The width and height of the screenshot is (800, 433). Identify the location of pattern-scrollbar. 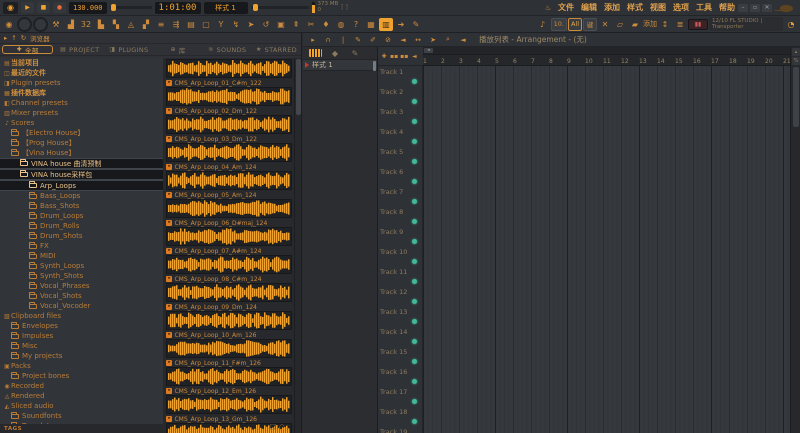
(374, 66).